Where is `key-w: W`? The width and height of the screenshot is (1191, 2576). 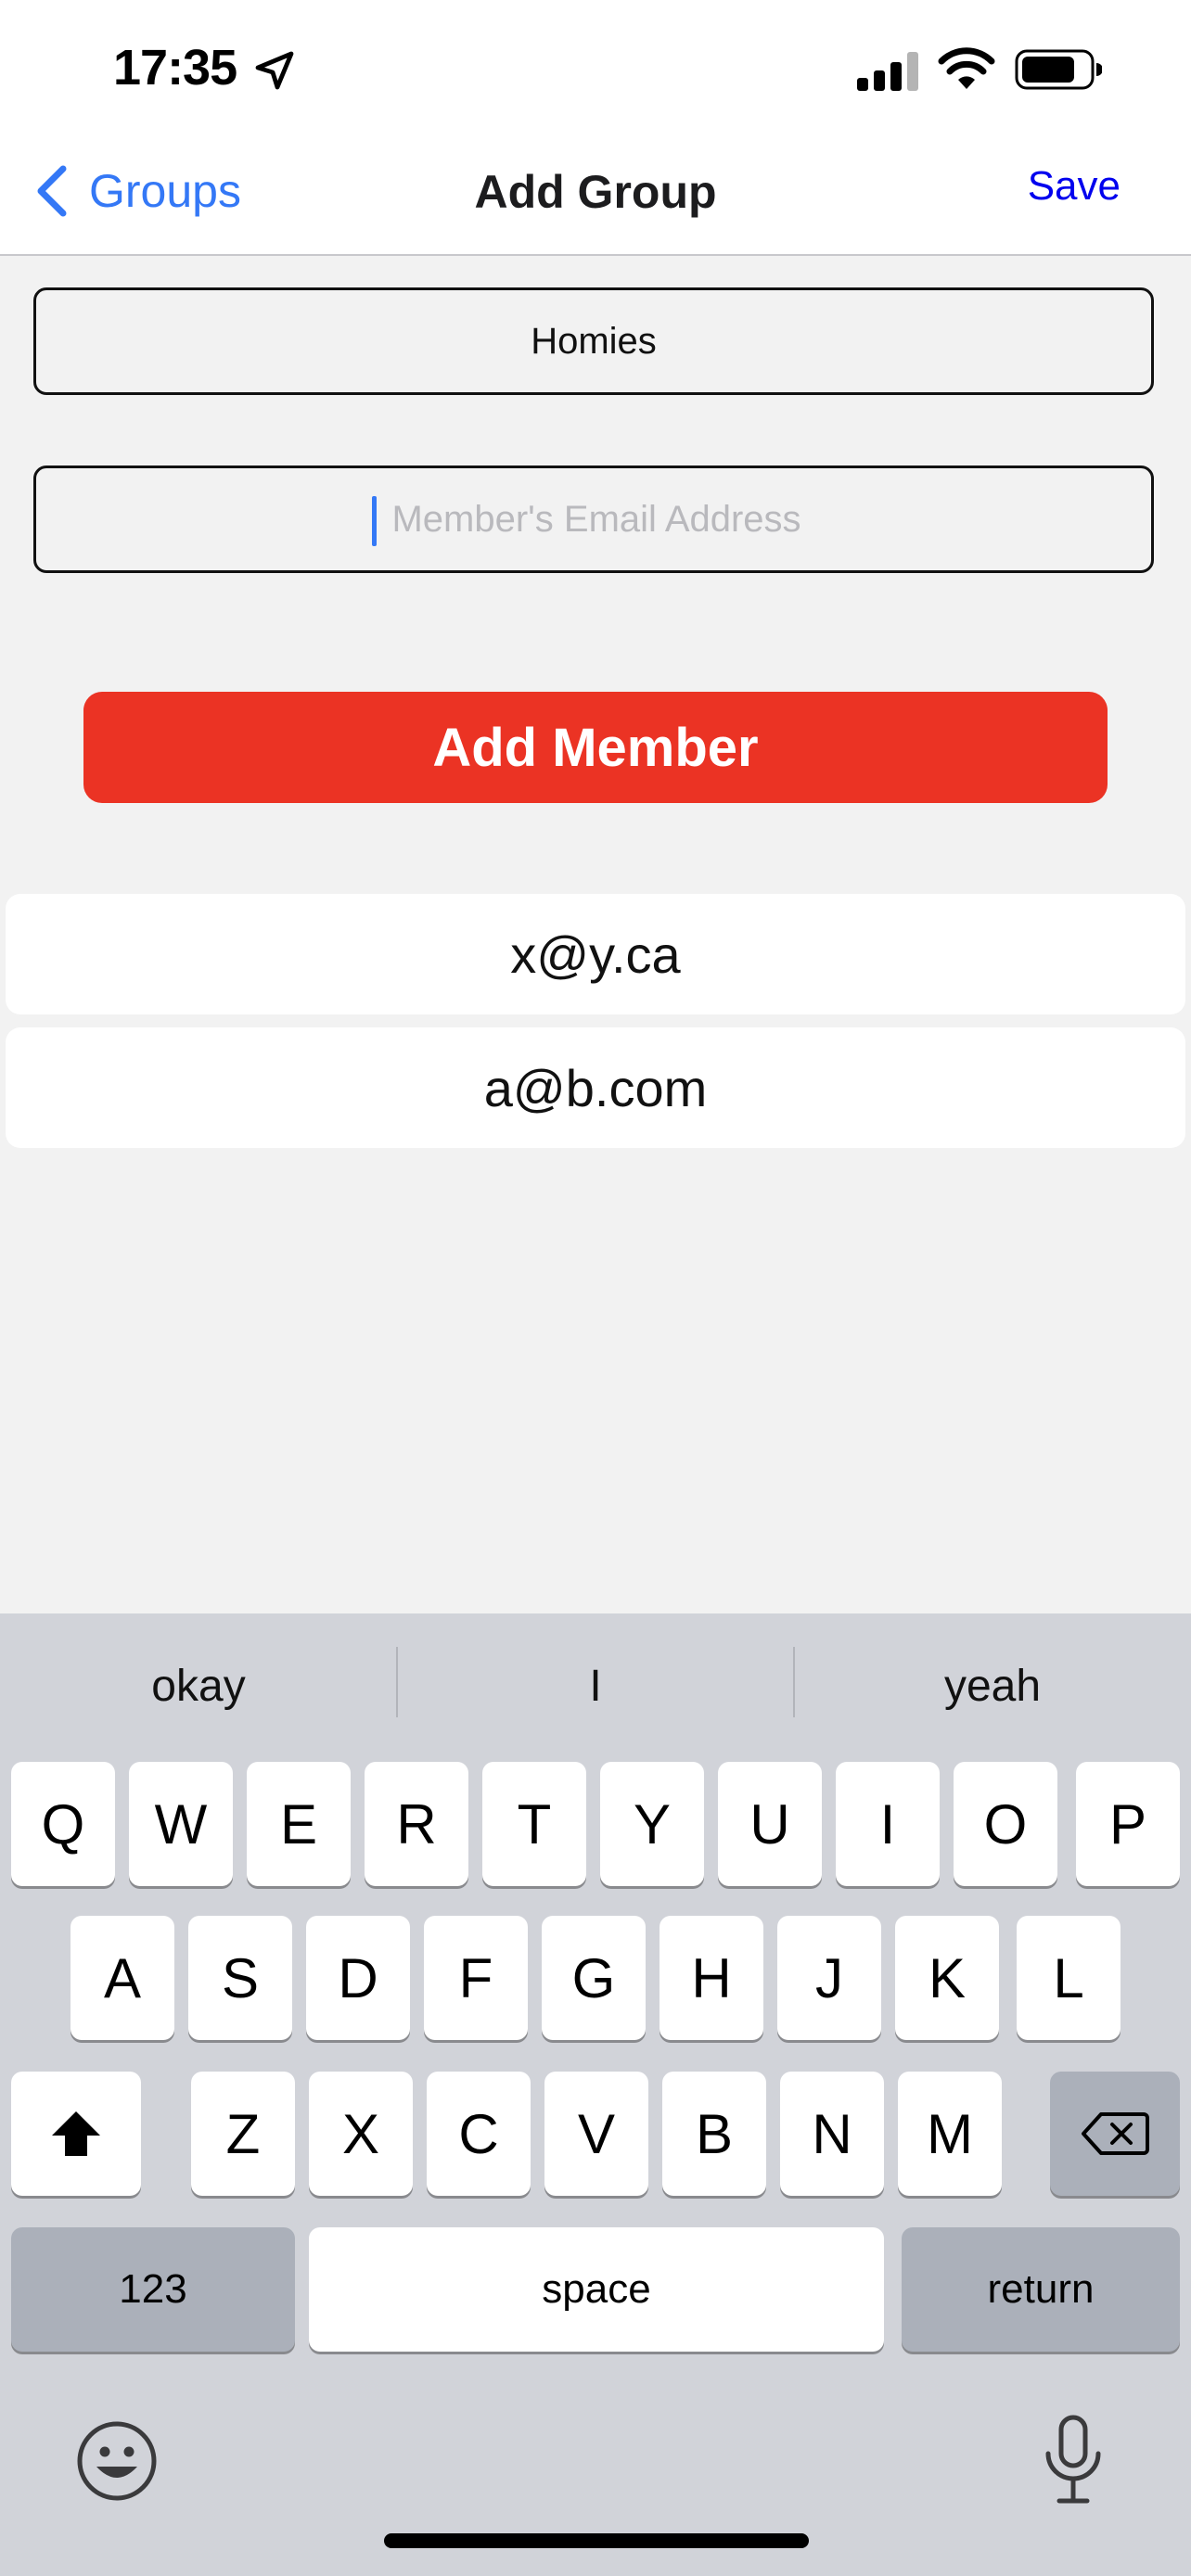
key-w: W is located at coordinates (181, 1824).